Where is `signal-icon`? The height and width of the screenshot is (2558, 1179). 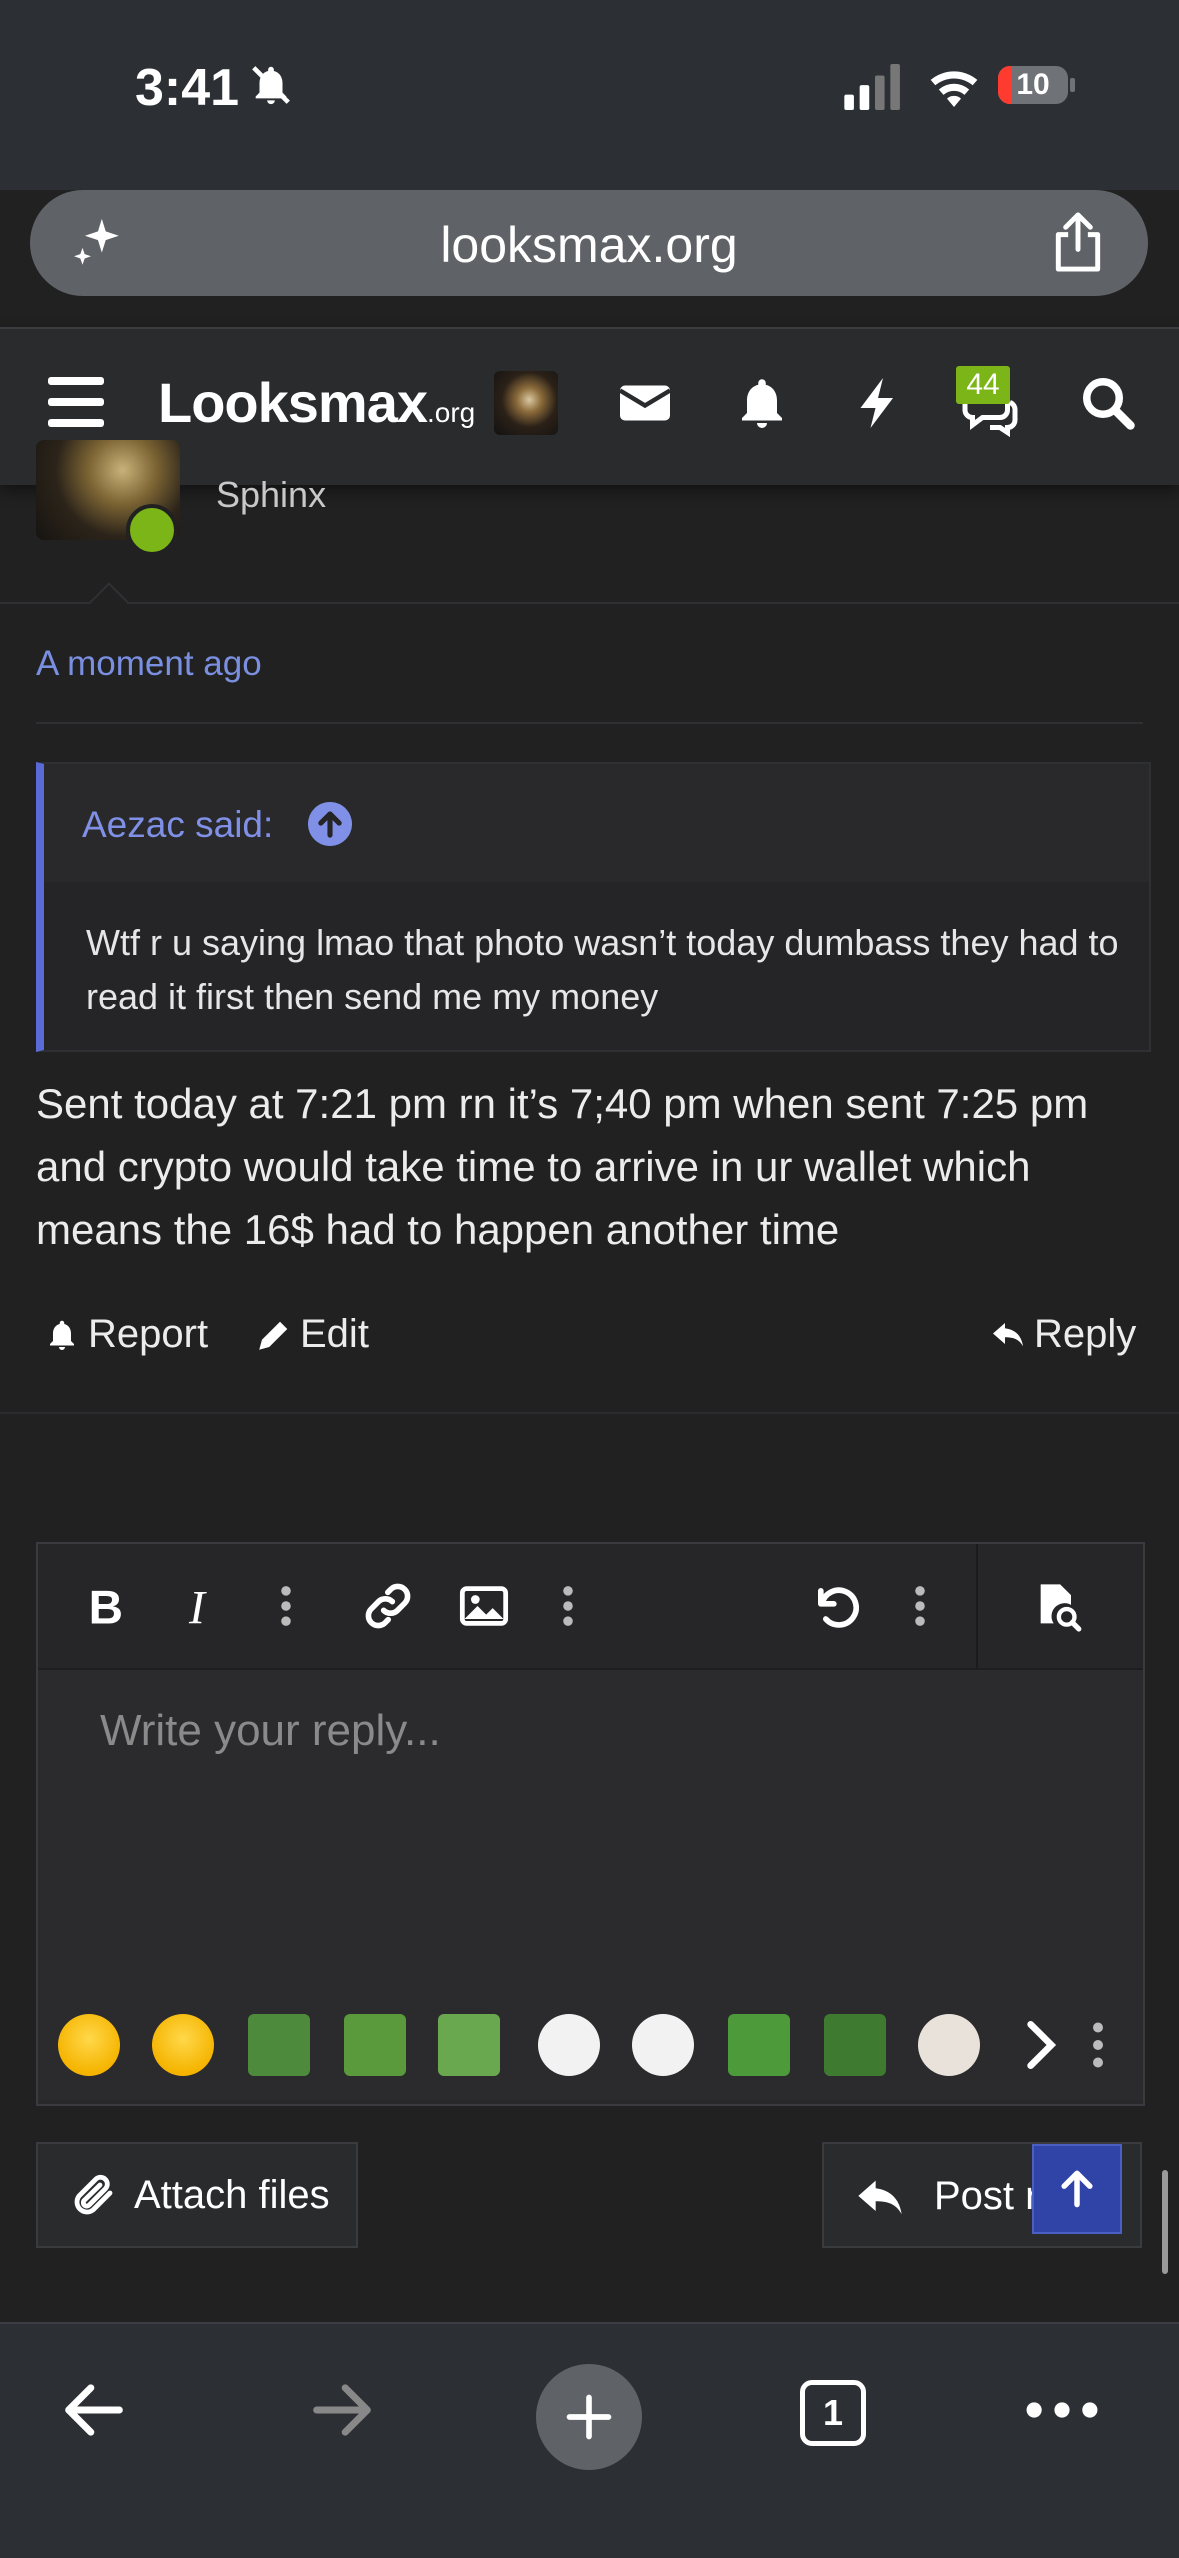
signal-icon is located at coordinates (872, 87).